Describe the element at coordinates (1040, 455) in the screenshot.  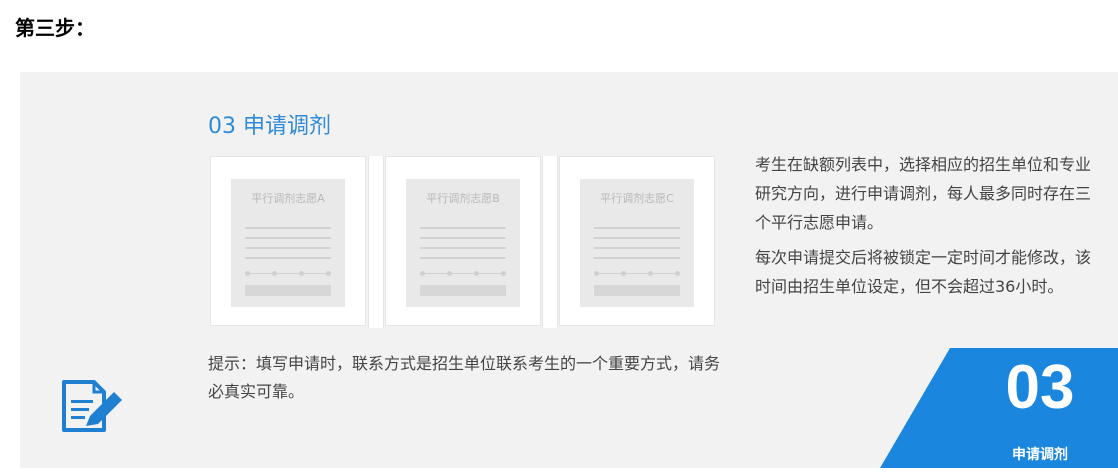
I see `badge-label: 申请调剂` at that location.